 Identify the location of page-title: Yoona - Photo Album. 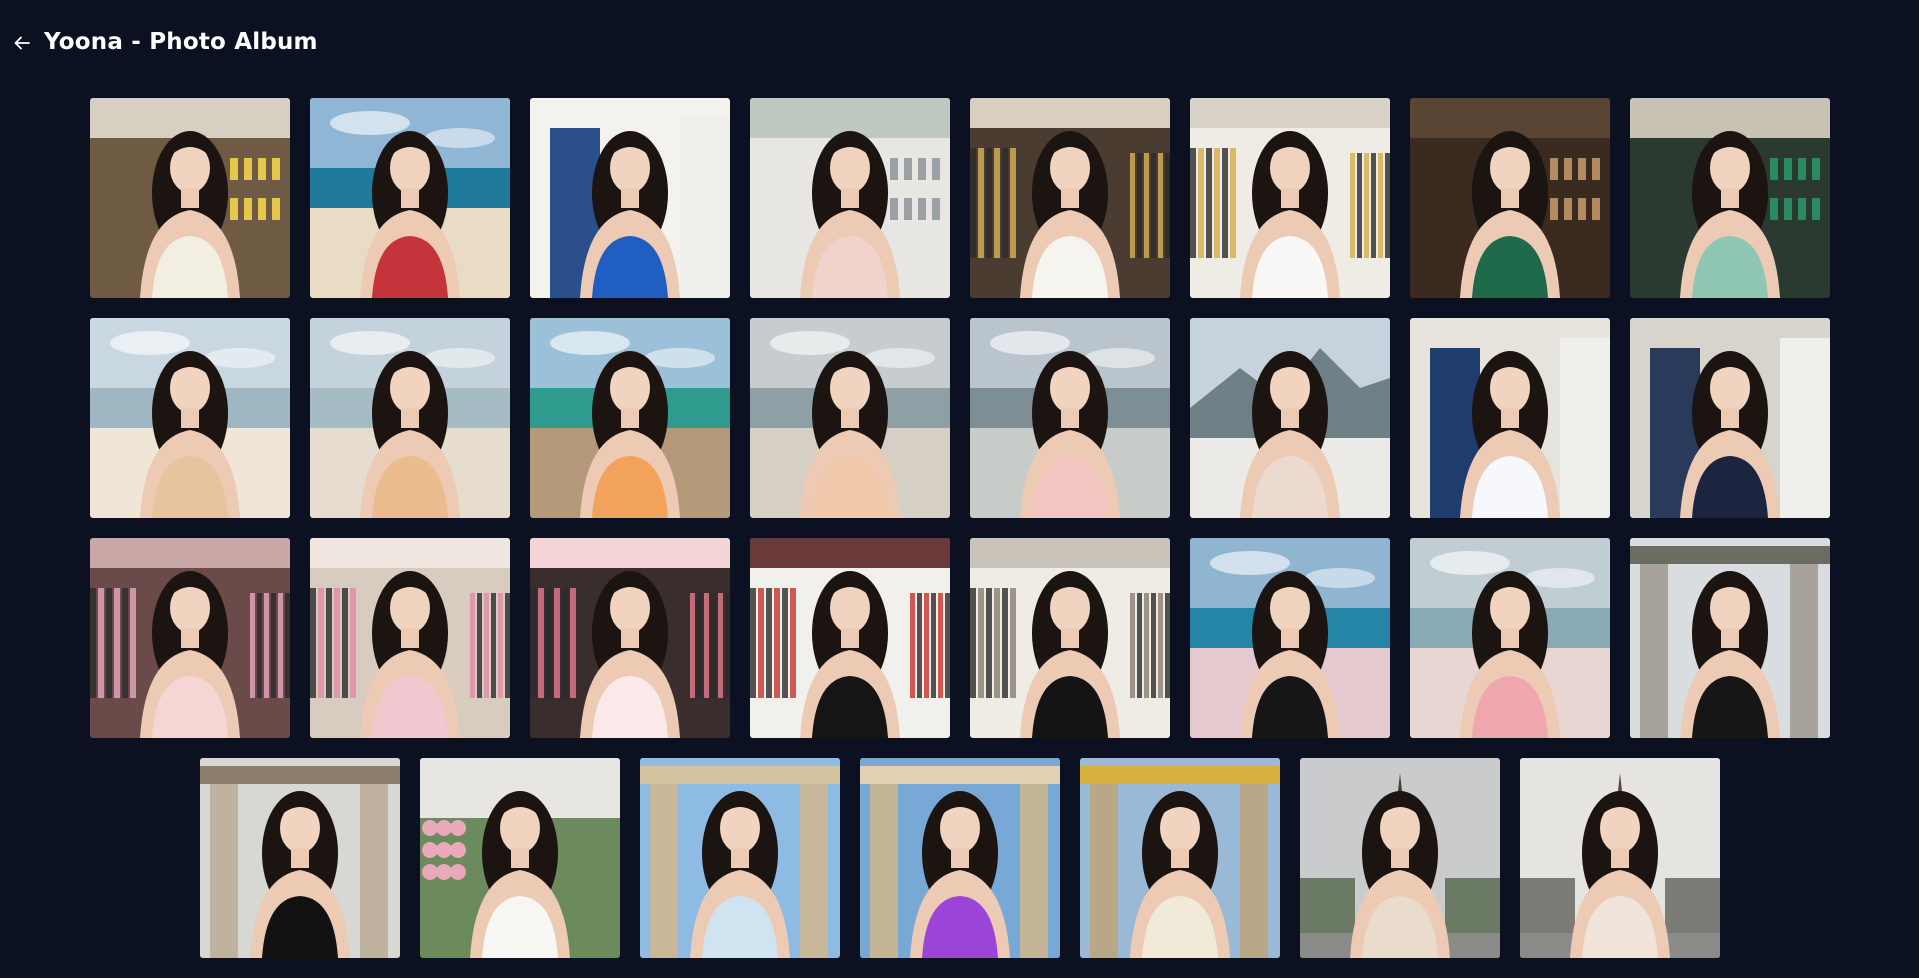
(181, 42).